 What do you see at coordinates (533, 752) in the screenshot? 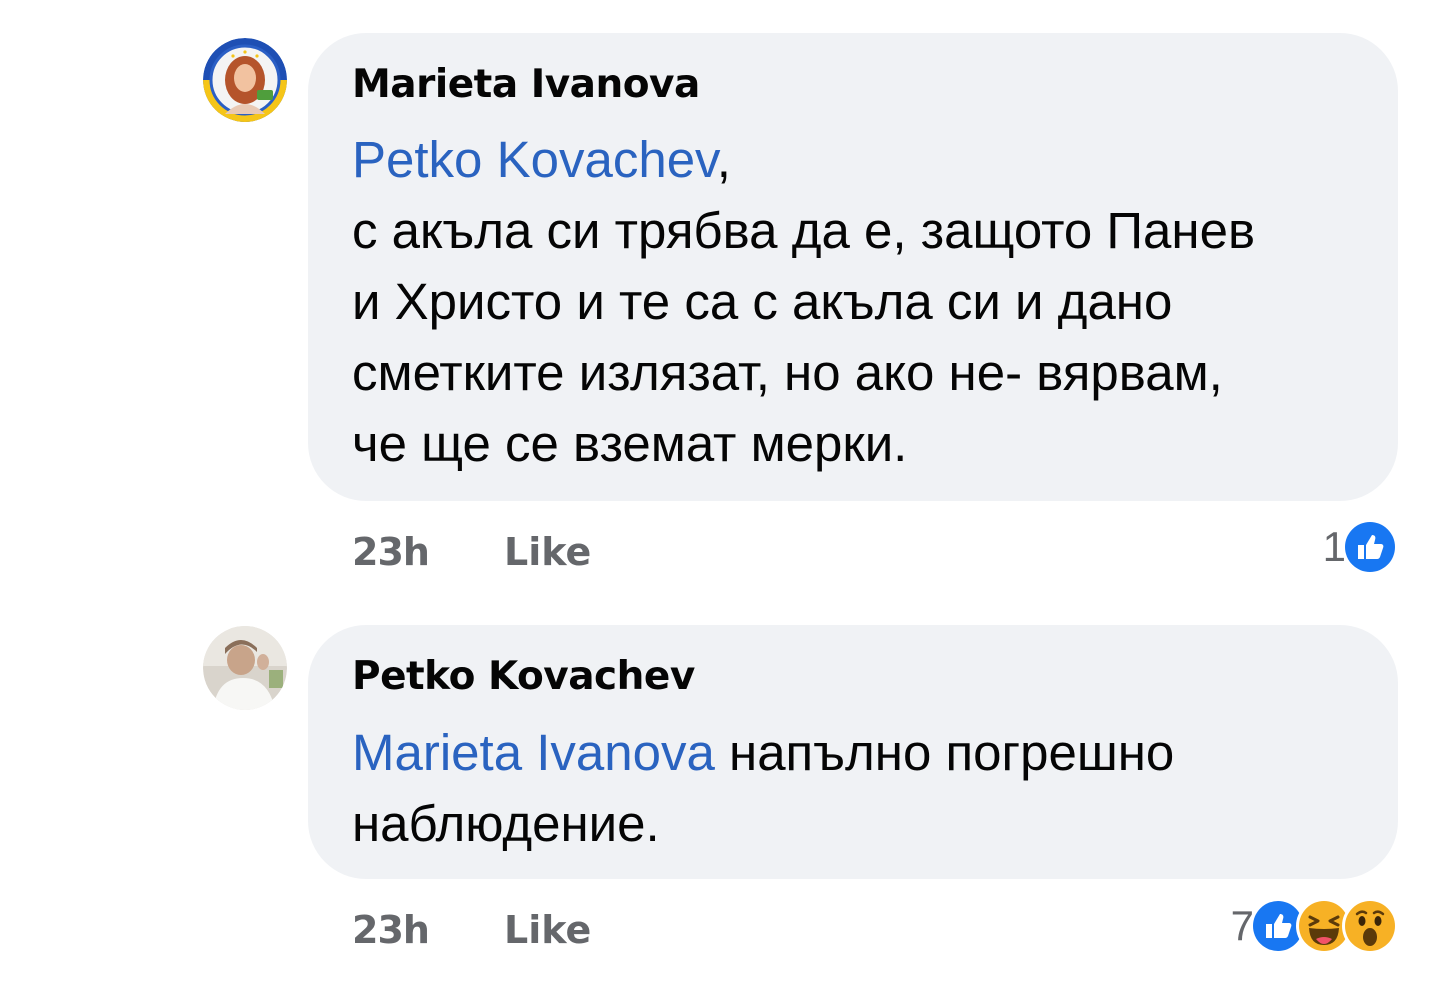
I see `mention-link: Marieta Ivanova` at bounding box center [533, 752].